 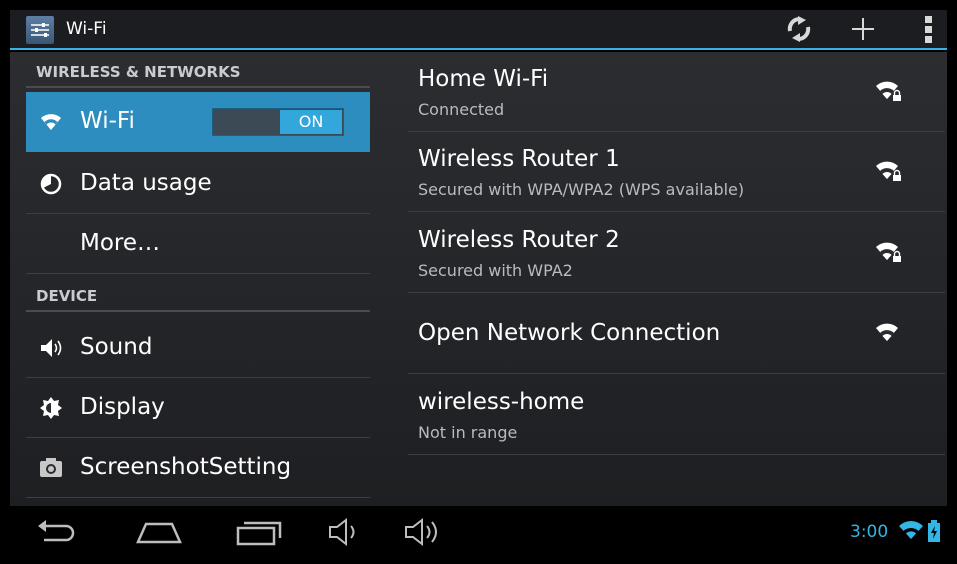 What do you see at coordinates (581, 189) in the screenshot?
I see `network-status: Secured with WPA/WPA2 (WPS available)` at bounding box center [581, 189].